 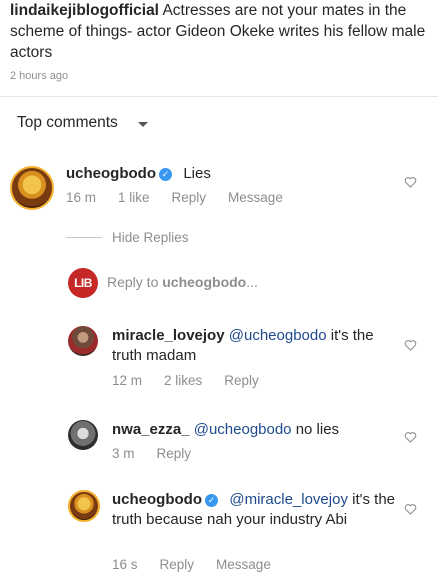 I want to click on reply-username: miracle_lovejoy, so click(x=168, y=335).